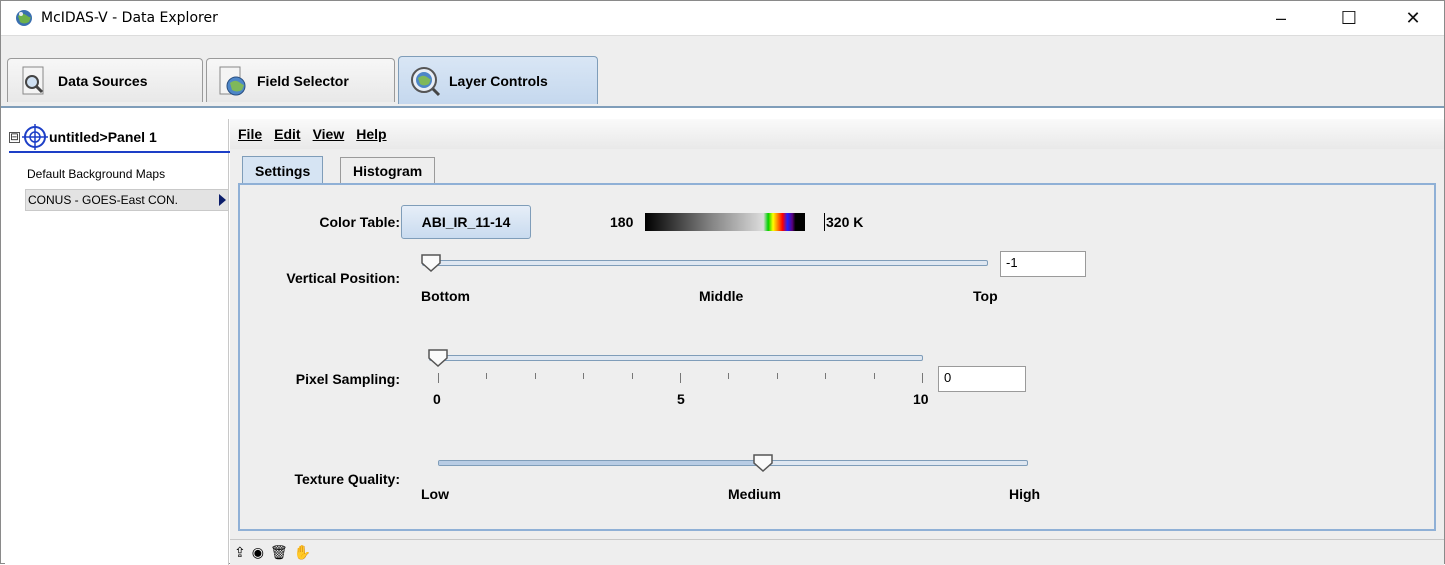 The width and height of the screenshot is (1445, 565). I want to click on color-table-button: ABI_IR_11-14, so click(466, 222).